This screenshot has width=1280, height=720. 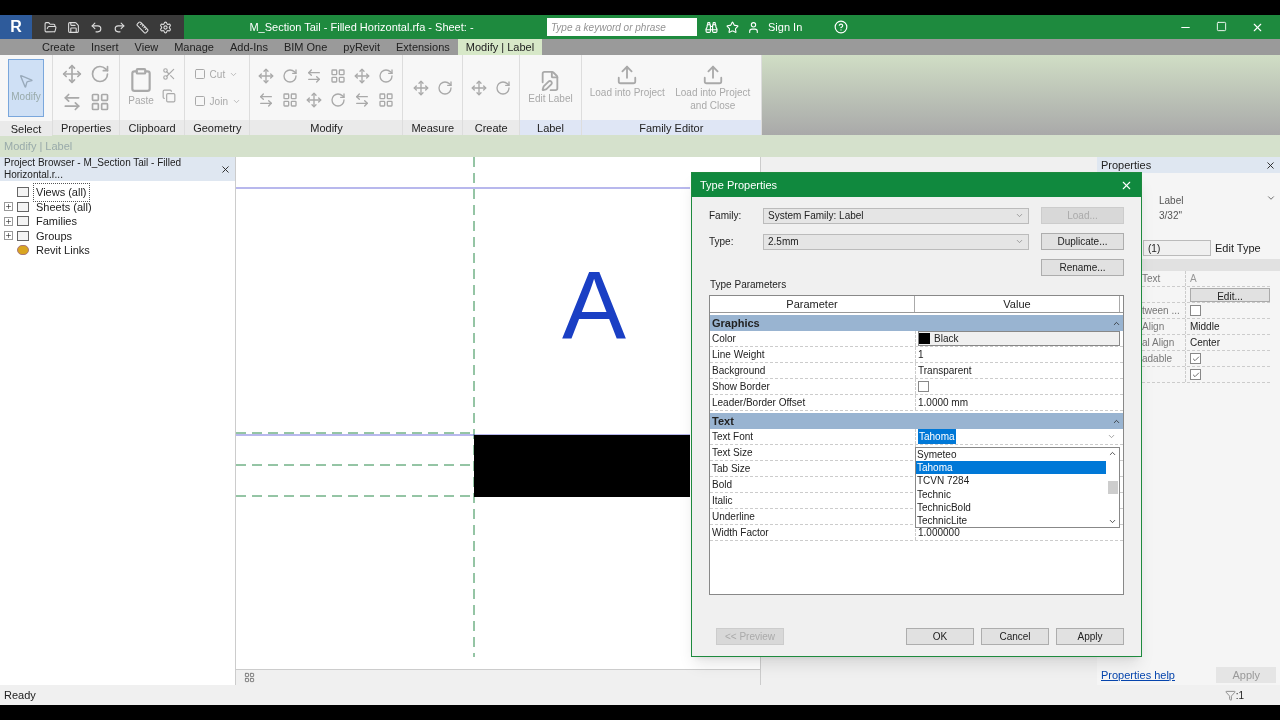 I want to click on star-icon, so click(x=732, y=27).